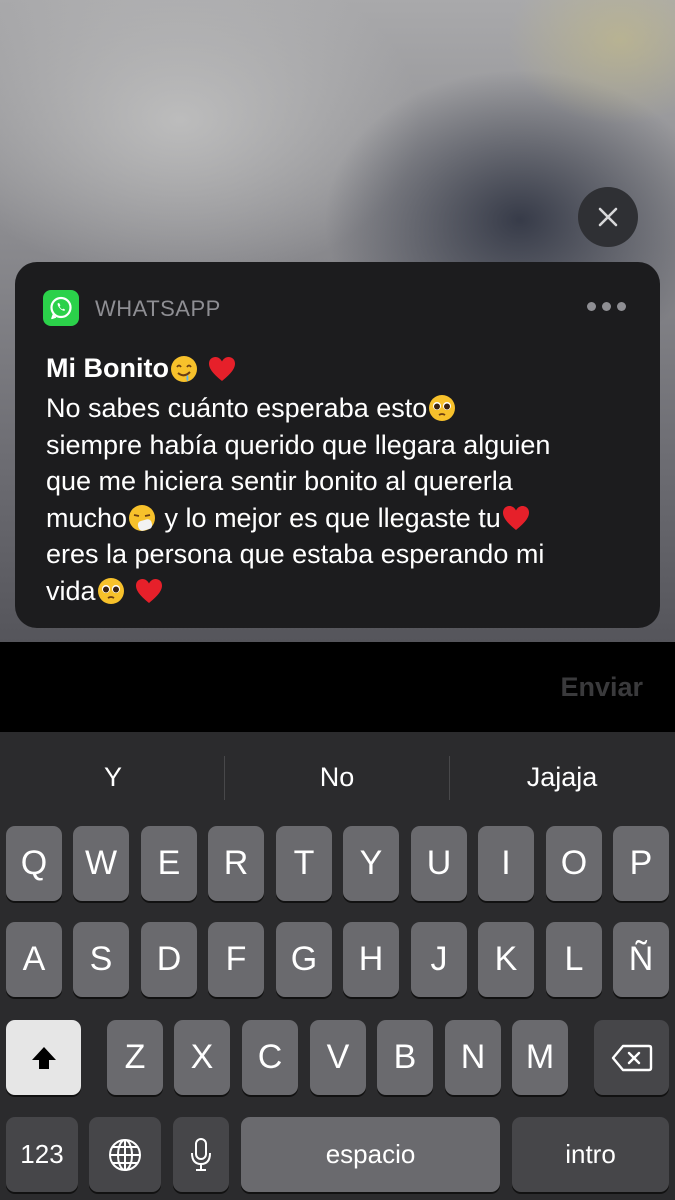  I want to click on microphone-icon, so click(201, 1154).